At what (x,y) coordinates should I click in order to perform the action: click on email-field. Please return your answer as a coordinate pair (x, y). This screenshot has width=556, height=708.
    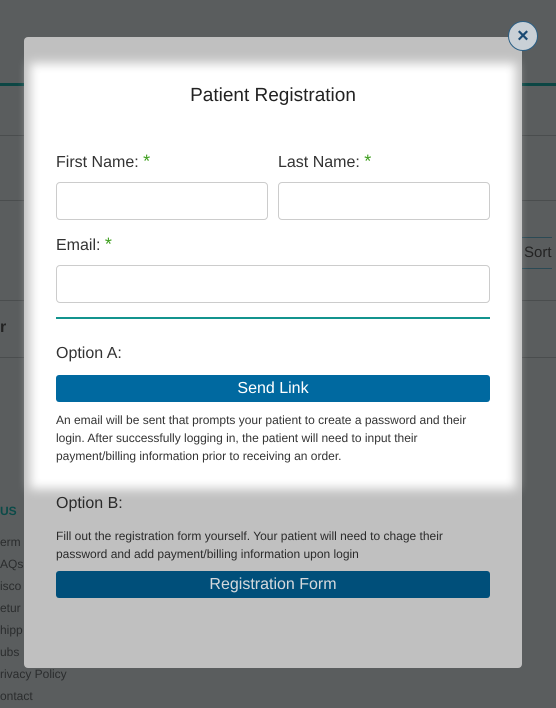
    Looking at the image, I should click on (273, 284).